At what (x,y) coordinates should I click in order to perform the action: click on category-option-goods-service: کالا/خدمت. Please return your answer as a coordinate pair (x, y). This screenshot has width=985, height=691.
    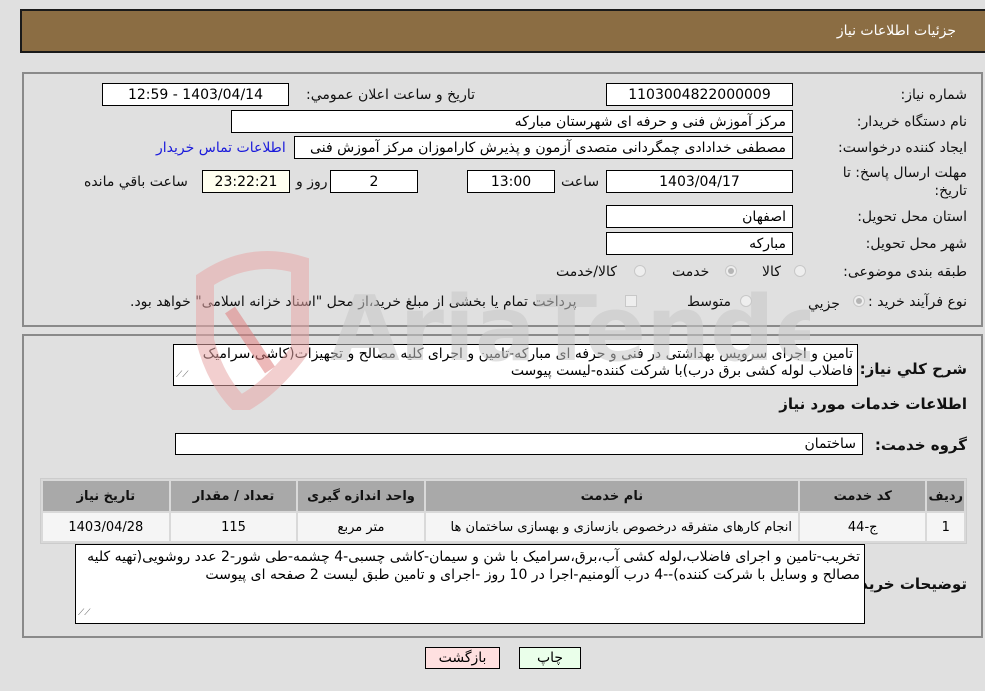
    Looking at the image, I should click on (586, 272).